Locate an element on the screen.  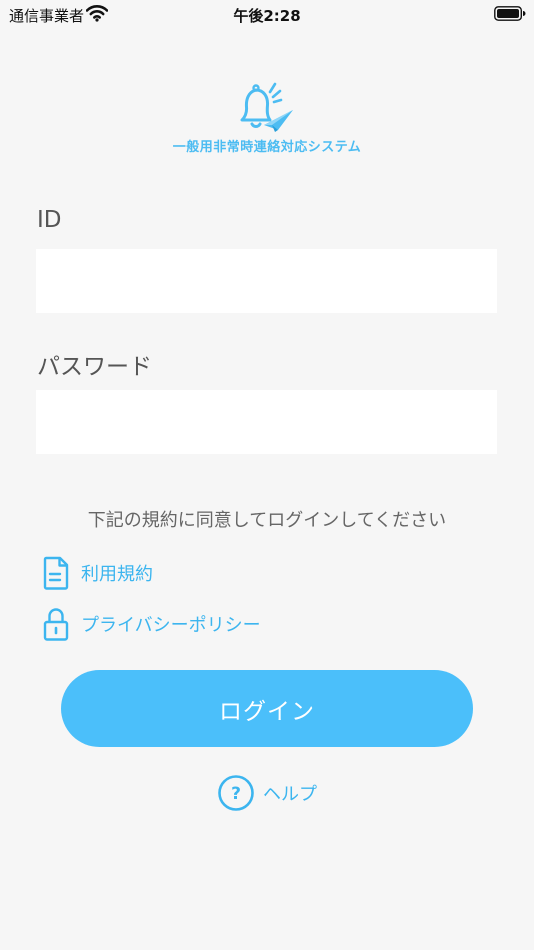
document-icon is located at coordinates (56, 573).